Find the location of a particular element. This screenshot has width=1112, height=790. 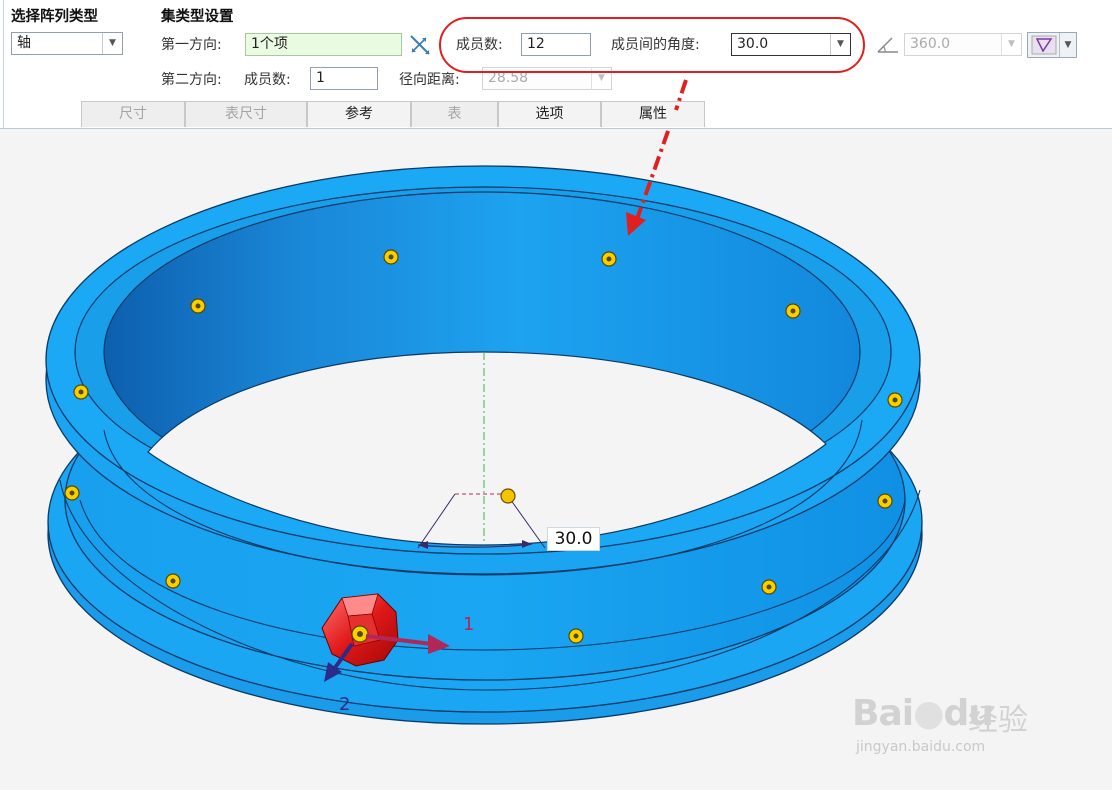

second-members-input: 1 is located at coordinates (344, 78).